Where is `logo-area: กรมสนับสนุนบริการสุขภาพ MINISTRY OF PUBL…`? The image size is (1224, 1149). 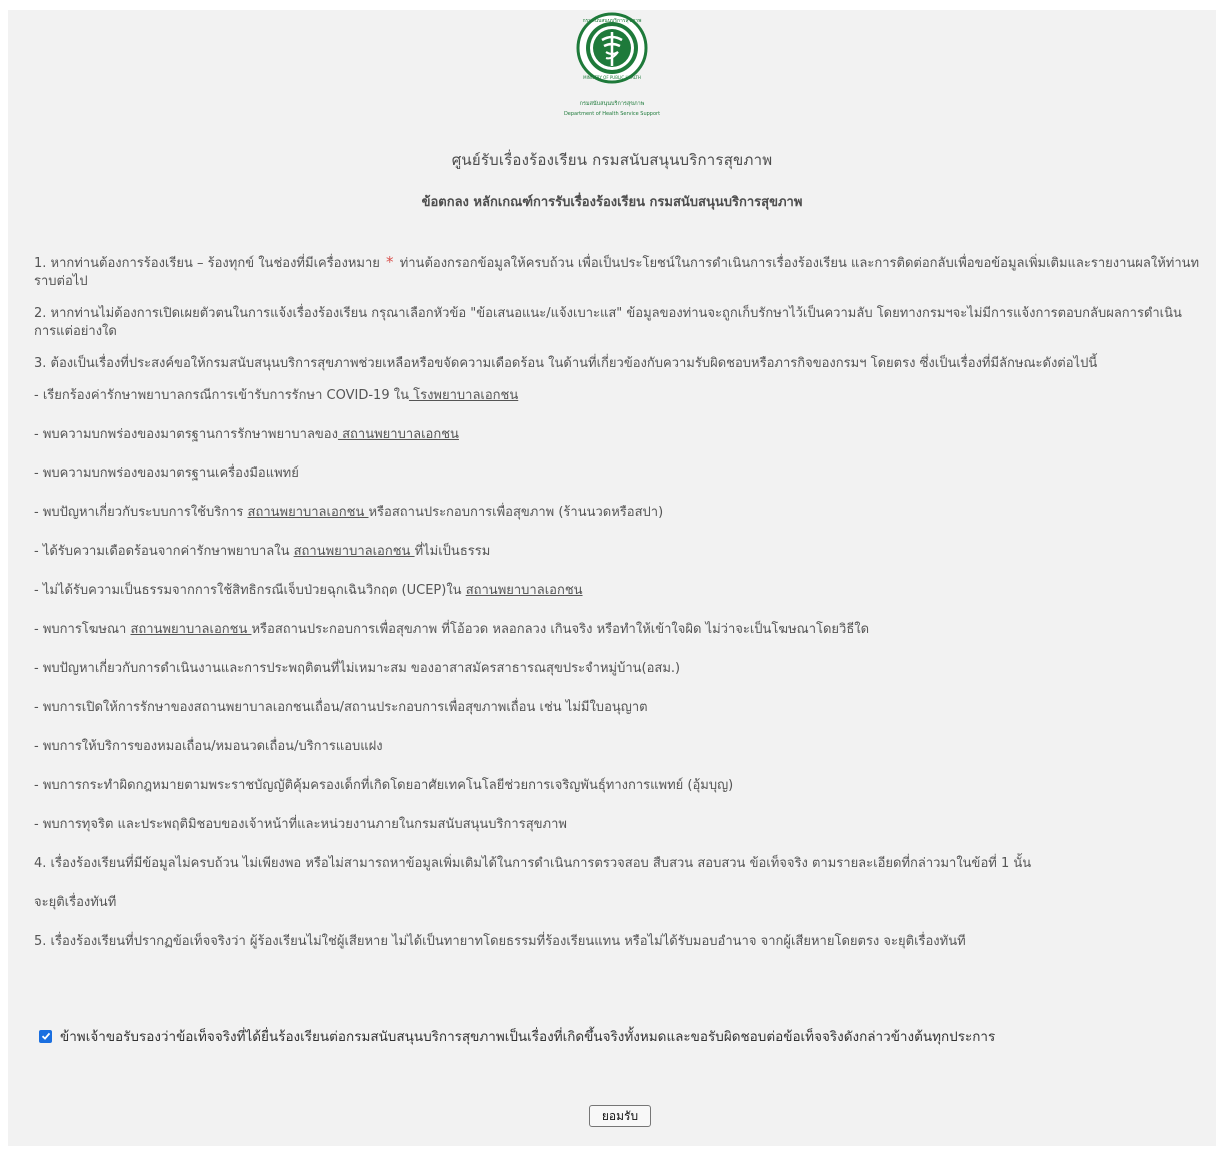
logo-area: กรมสนับสนุนบริการสุขภาพ MINISTRY OF PUBL… is located at coordinates (612, 69).